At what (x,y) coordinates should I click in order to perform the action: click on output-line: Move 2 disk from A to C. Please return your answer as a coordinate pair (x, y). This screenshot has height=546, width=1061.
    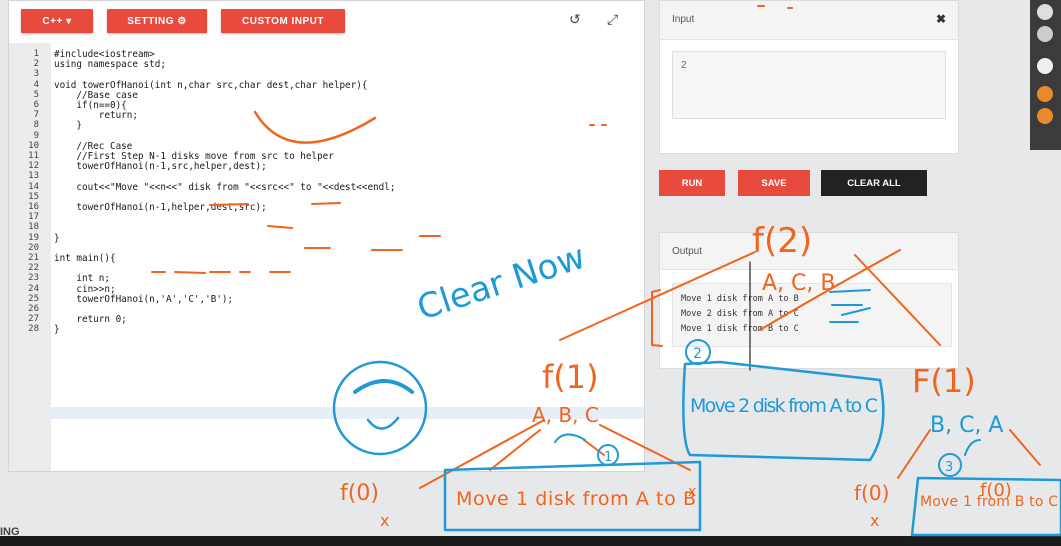
    Looking at the image, I should click on (740, 314).